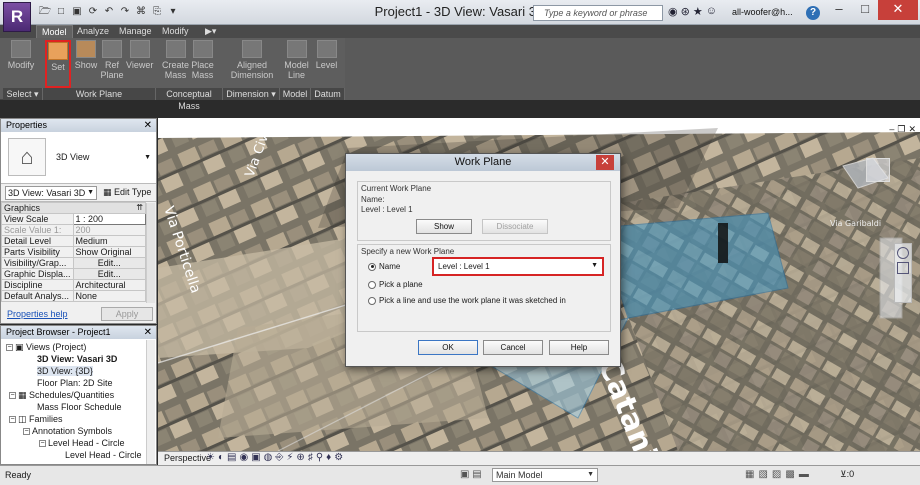 The width and height of the screenshot is (920, 485). I want to click on edit-type-button: ▦ Edit Type, so click(127, 192).